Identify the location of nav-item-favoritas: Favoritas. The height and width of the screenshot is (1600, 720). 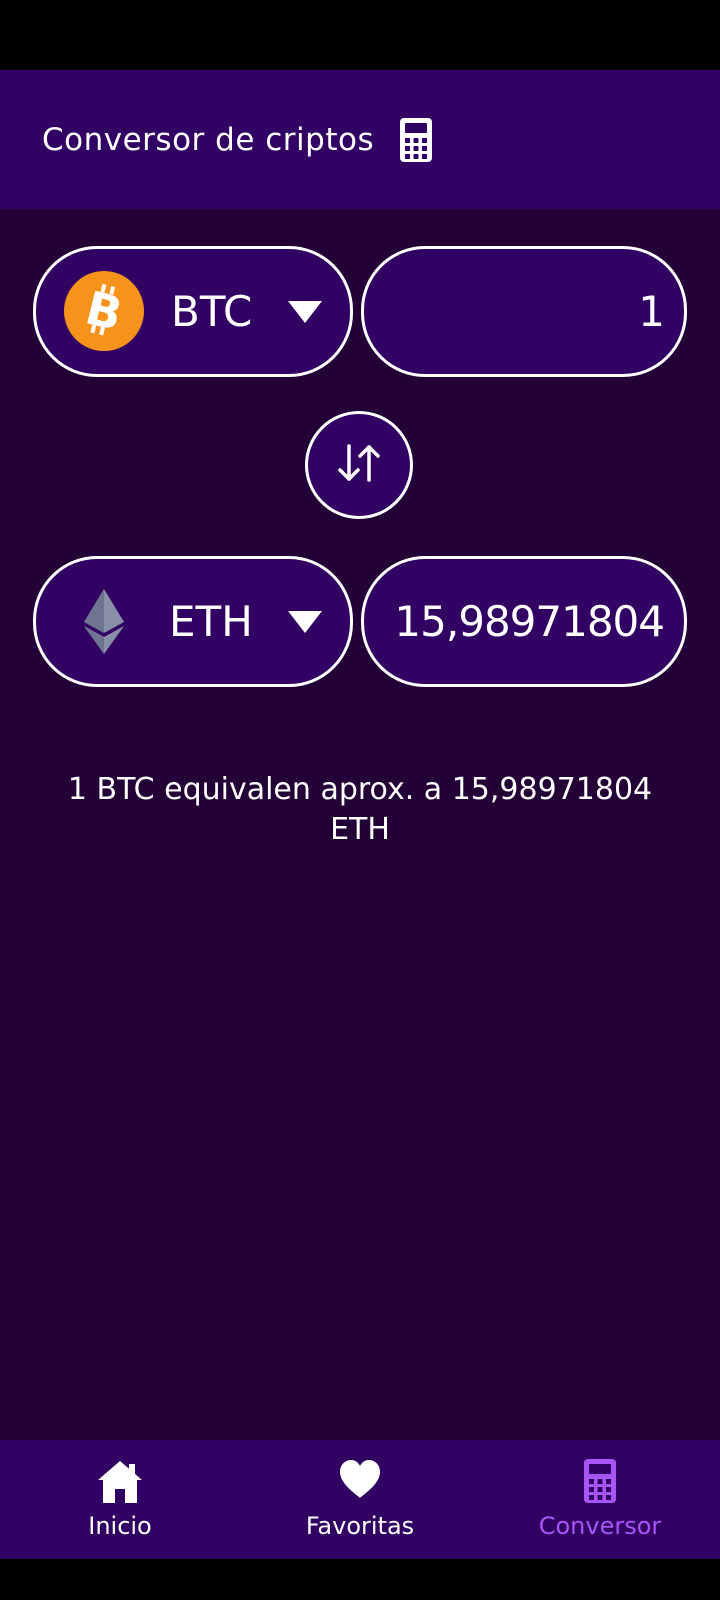
(360, 1499).